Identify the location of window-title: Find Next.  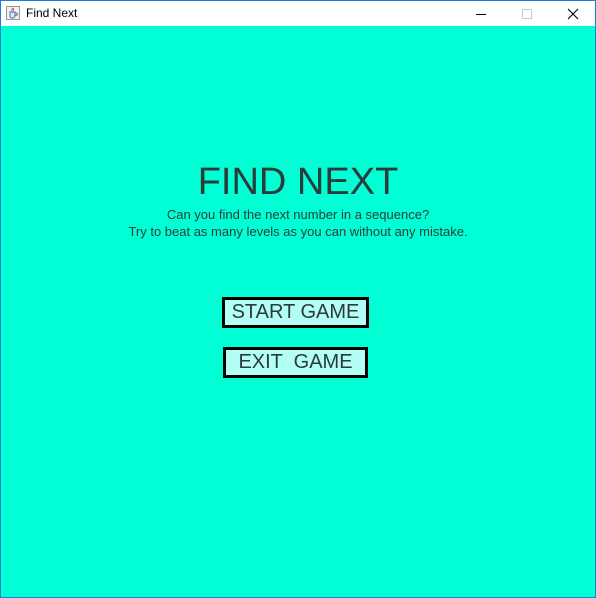
(52, 13).